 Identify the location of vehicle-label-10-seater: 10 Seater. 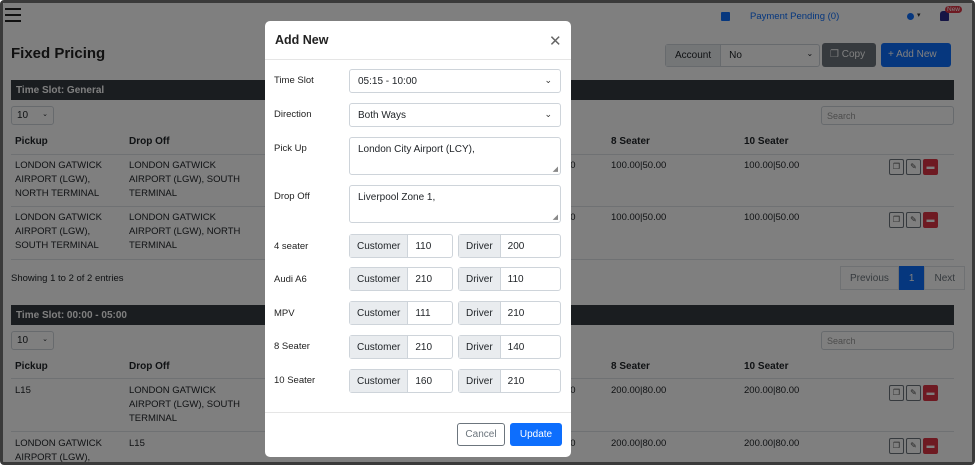
(295, 380).